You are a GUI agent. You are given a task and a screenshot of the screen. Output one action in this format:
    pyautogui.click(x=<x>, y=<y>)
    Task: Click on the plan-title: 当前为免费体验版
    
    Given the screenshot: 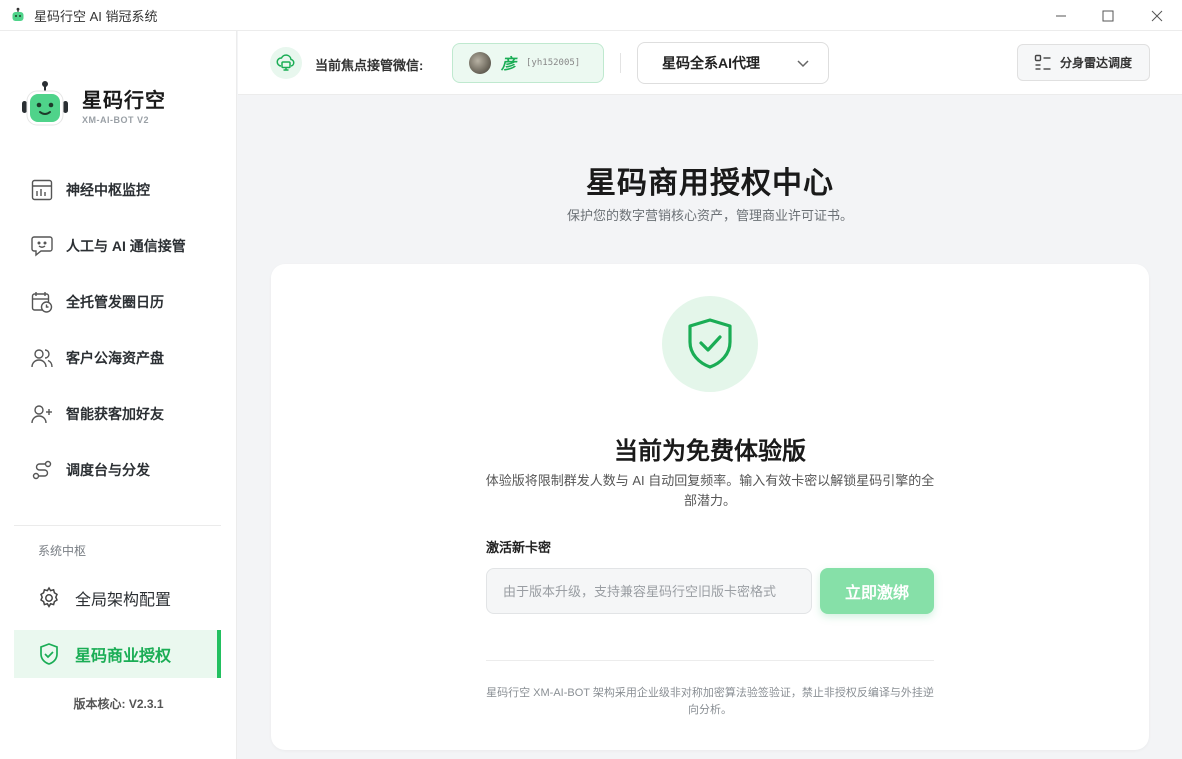 What is the action you would take?
    pyautogui.click(x=710, y=451)
    